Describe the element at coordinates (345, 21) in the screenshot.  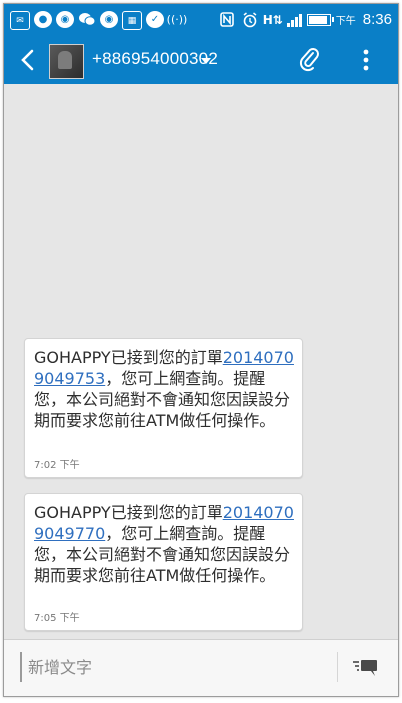
I see `status-ampm: 下午` at that location.